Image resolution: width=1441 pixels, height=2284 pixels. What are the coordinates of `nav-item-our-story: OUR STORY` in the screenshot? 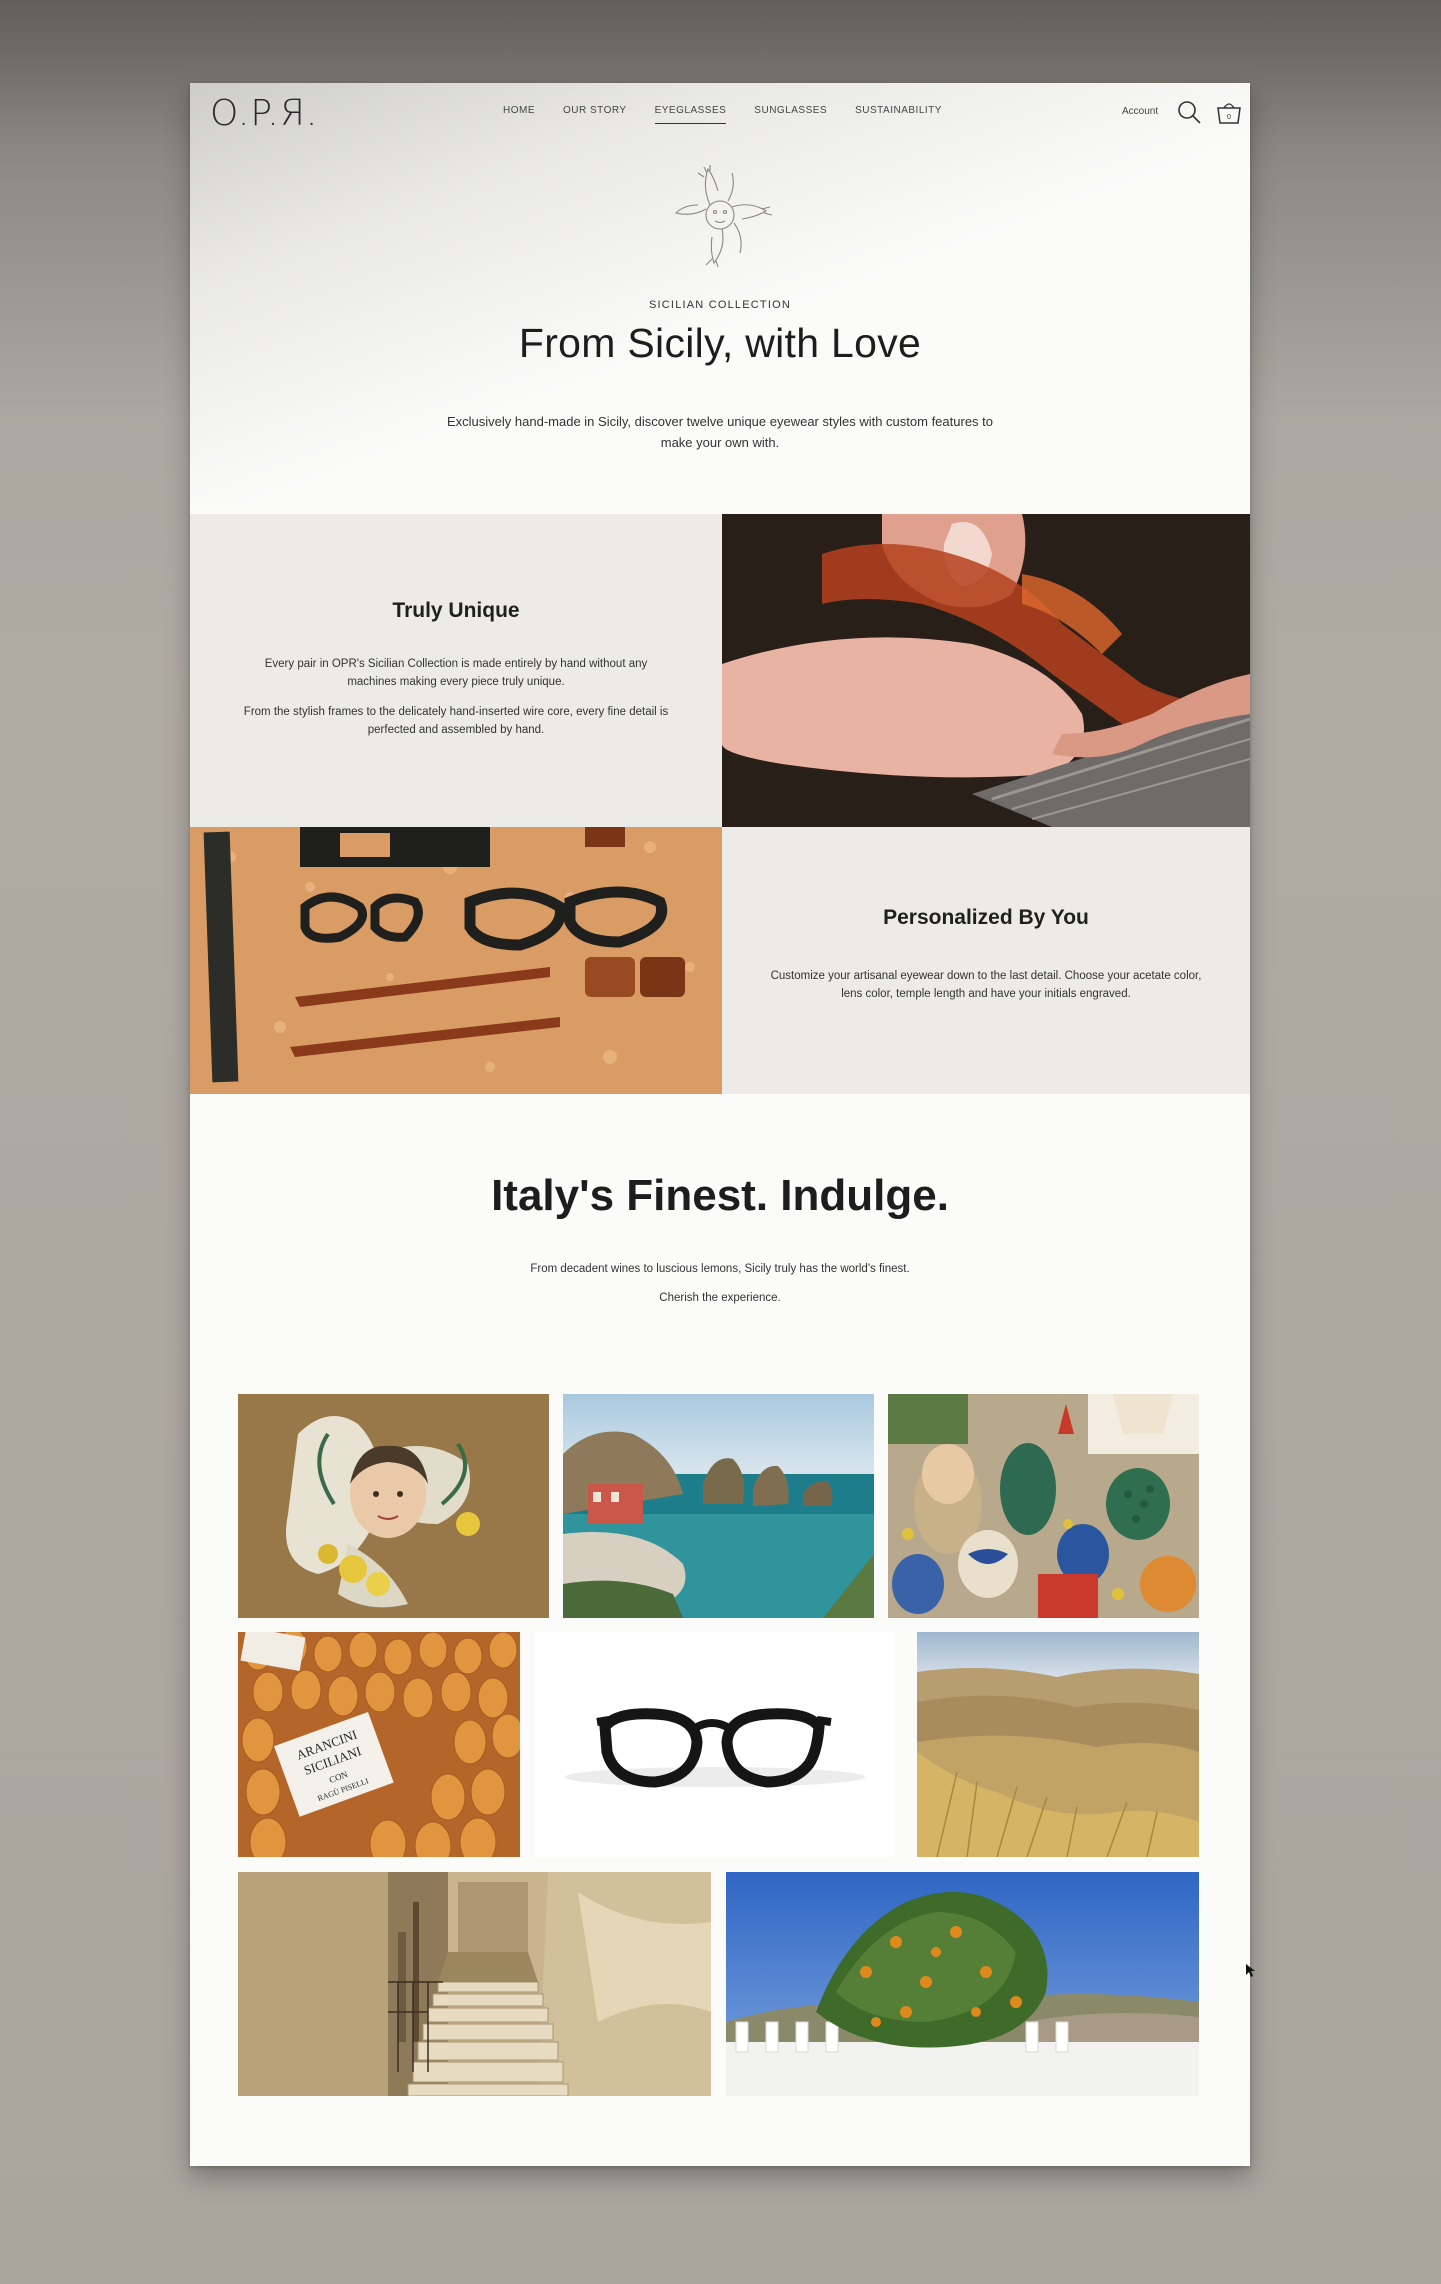 It's located at (595, 114).